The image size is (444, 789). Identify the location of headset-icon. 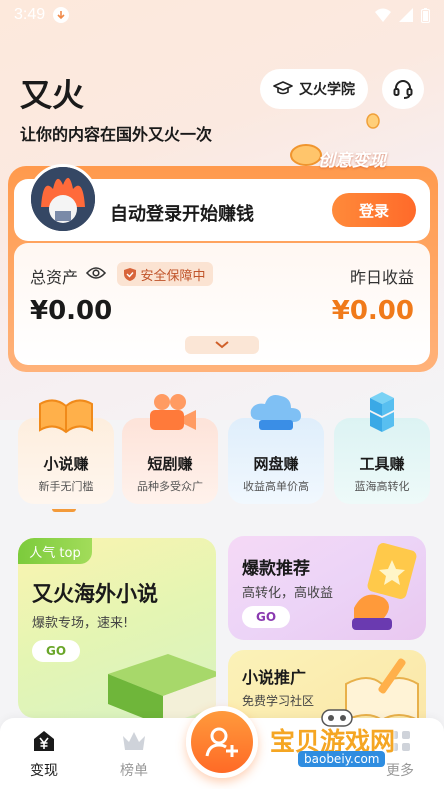
(403, 89).